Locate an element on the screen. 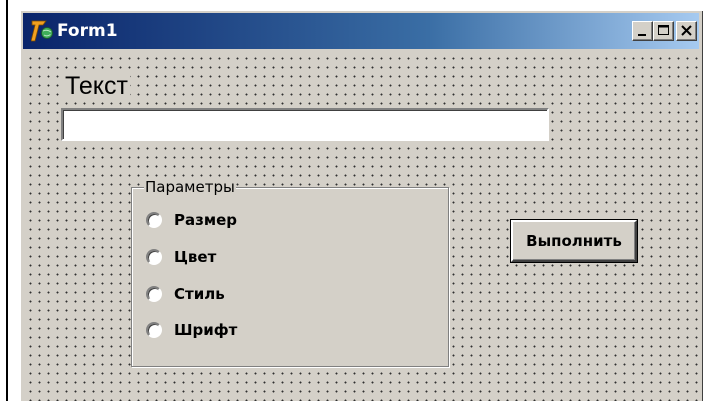  radio-label-color: Цвет is located at coordinates (195, 257).